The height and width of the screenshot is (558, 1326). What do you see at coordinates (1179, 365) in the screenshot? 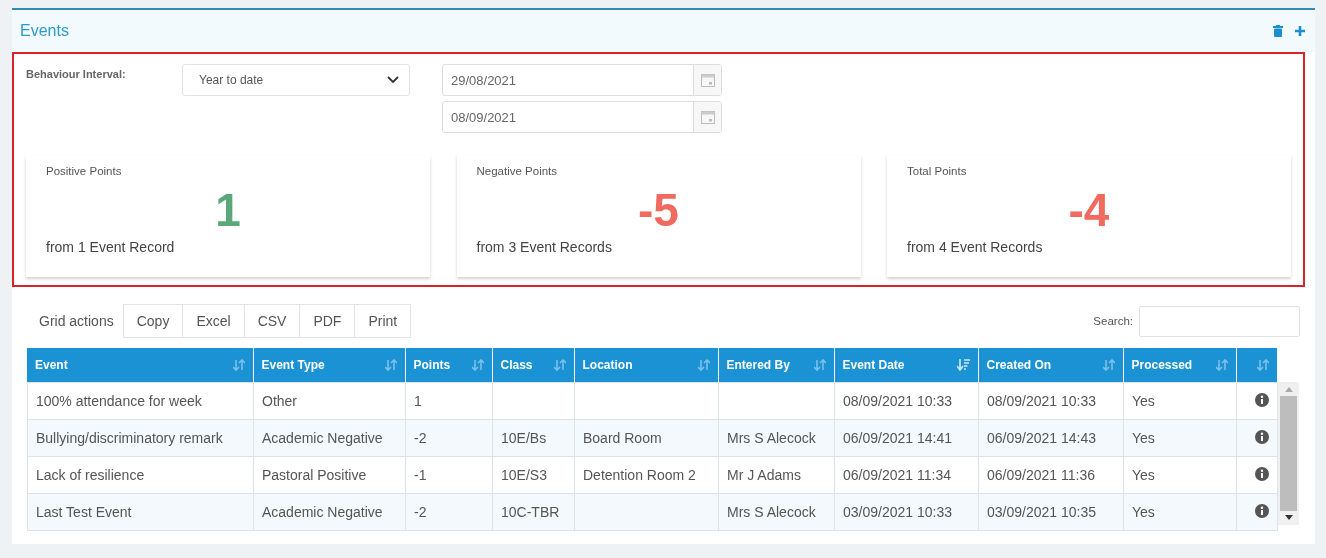
I see `column-header: Processed` at bounding box center [1179, 365].